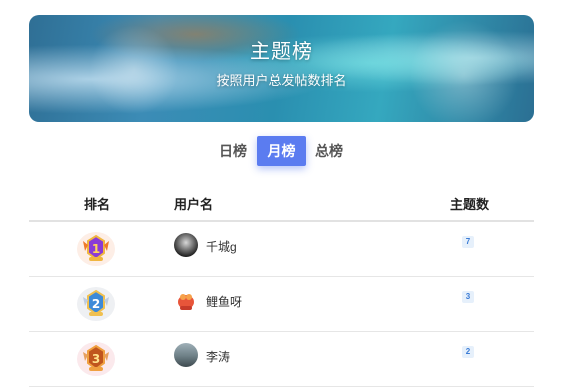  I want to click on table-row: 1 千城g 7, so click(281, 249).